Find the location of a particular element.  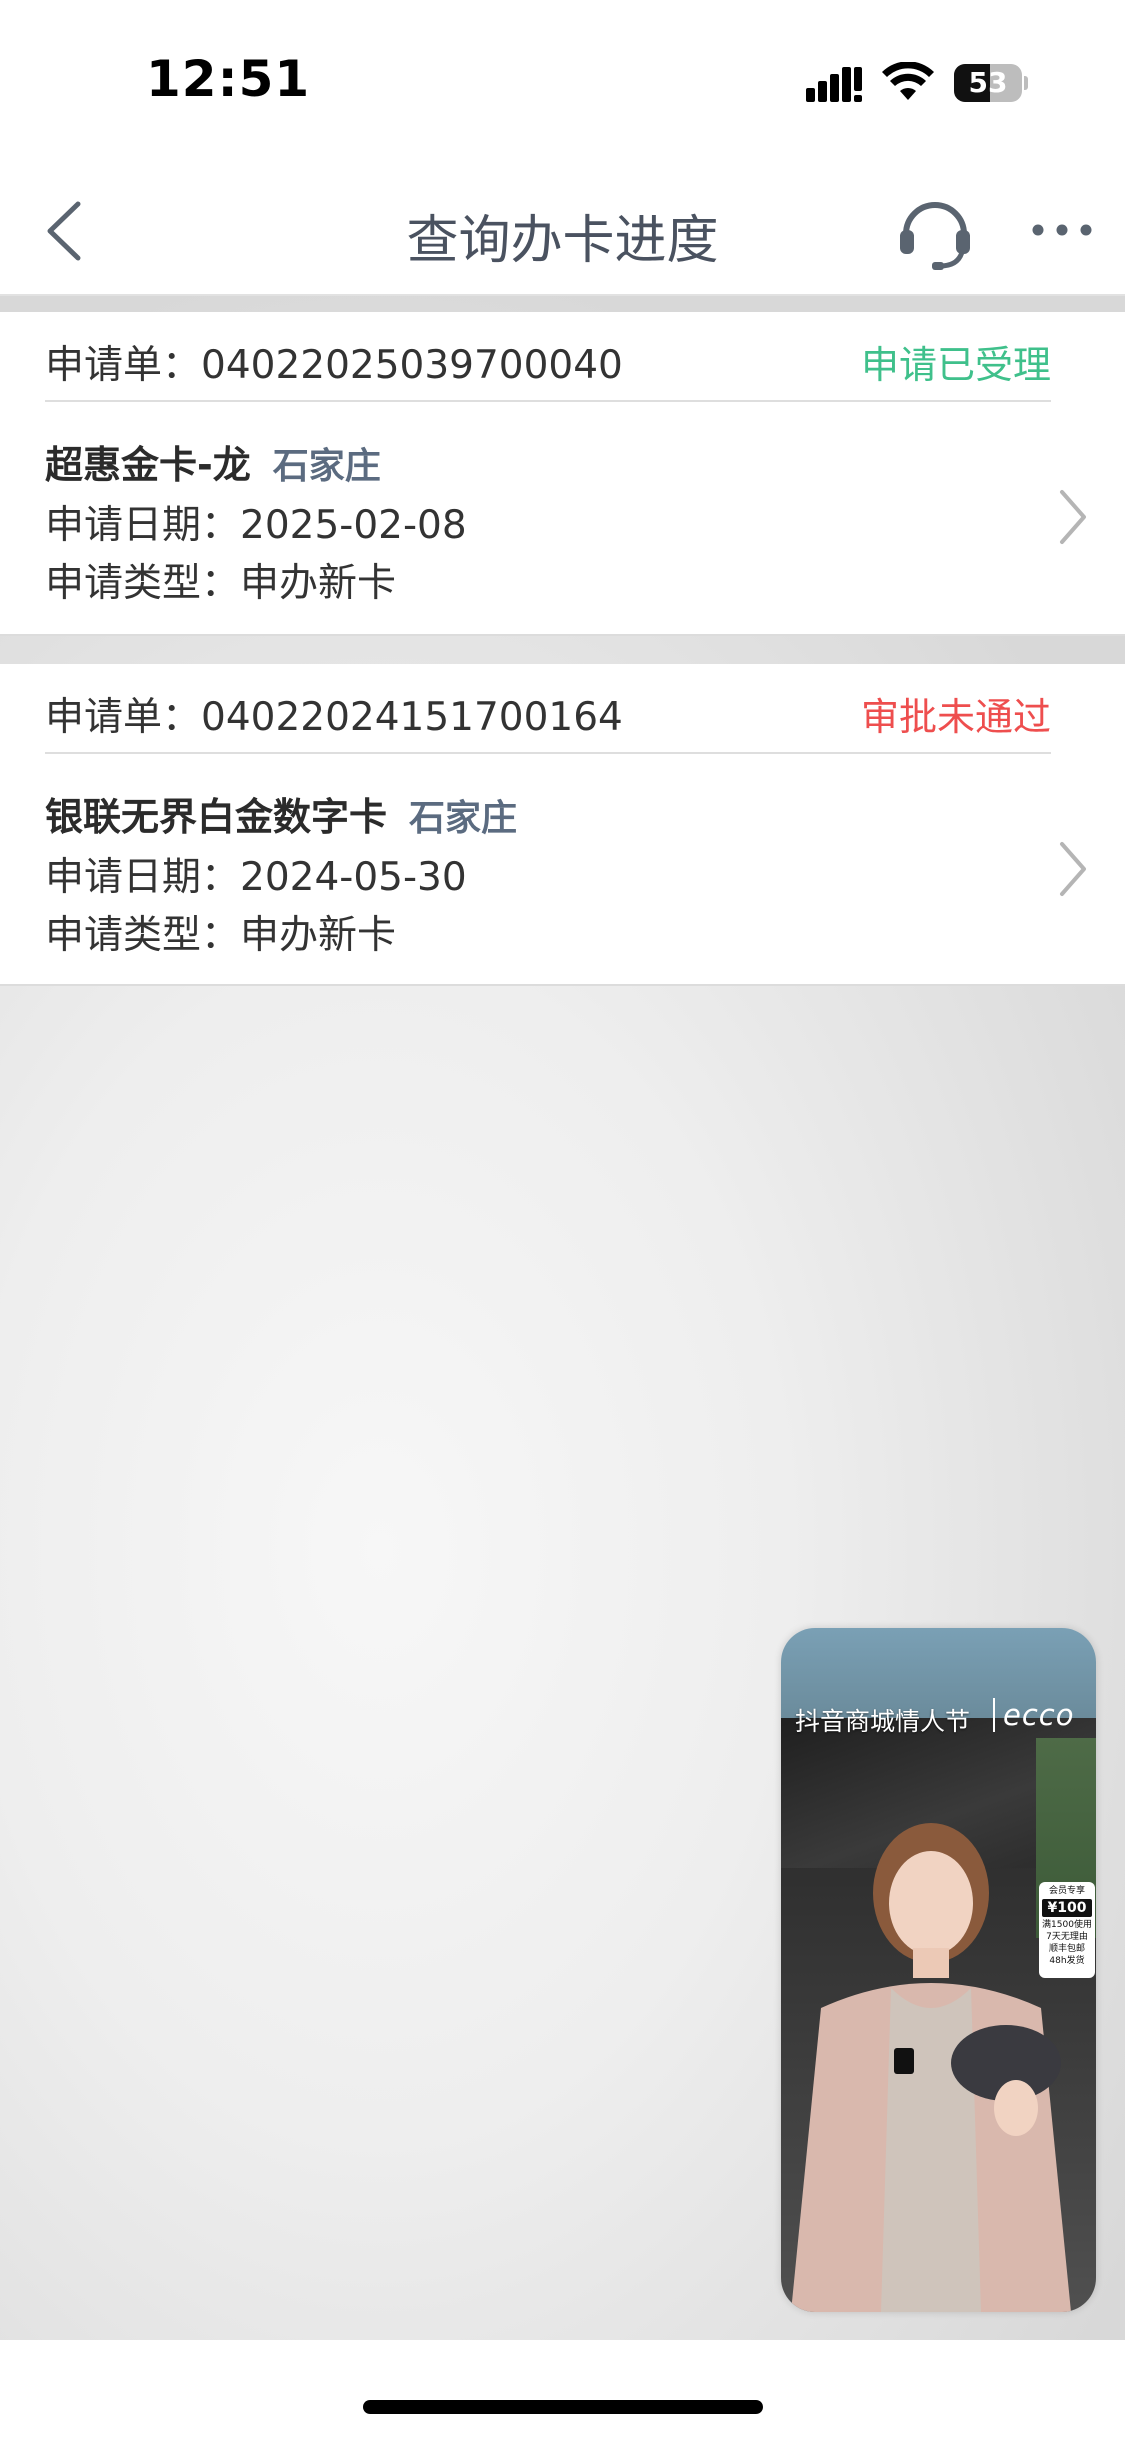

video-title: 抖音商城情人节 is located at coordinates (883, 1721).